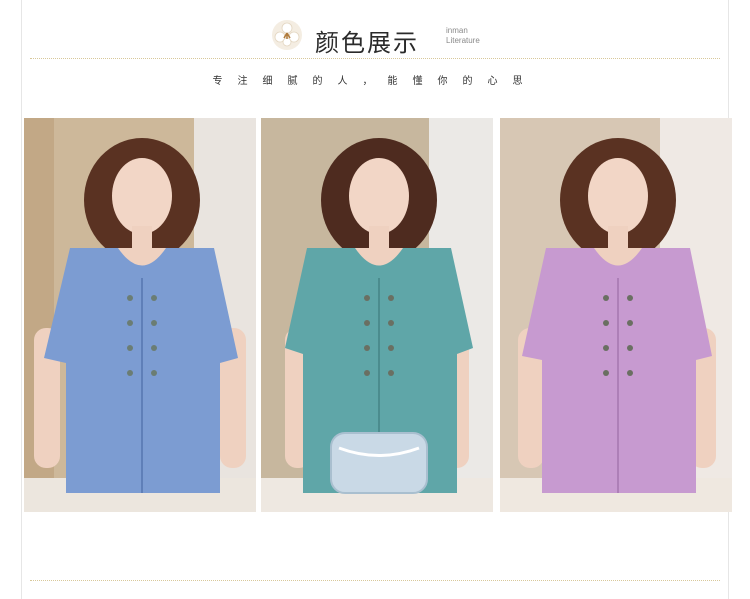  What do you see at coordinates (21, 299) in the screenshot?
I see `left-frame-line` at bounding box center [21, 299].